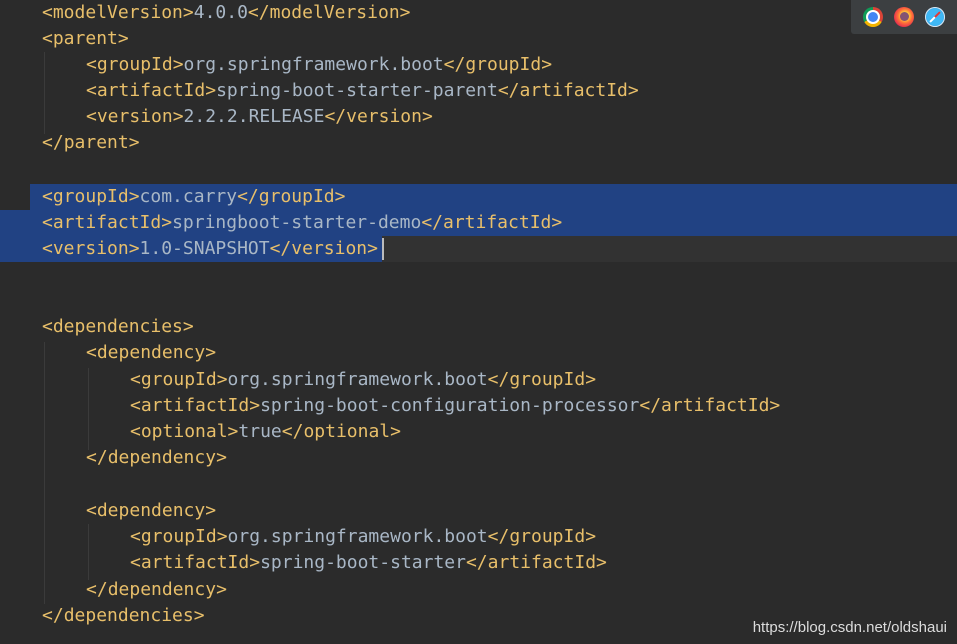 The image size is (957, 644). I want to click on tag-value: 4.0.0, so click(220, 12).